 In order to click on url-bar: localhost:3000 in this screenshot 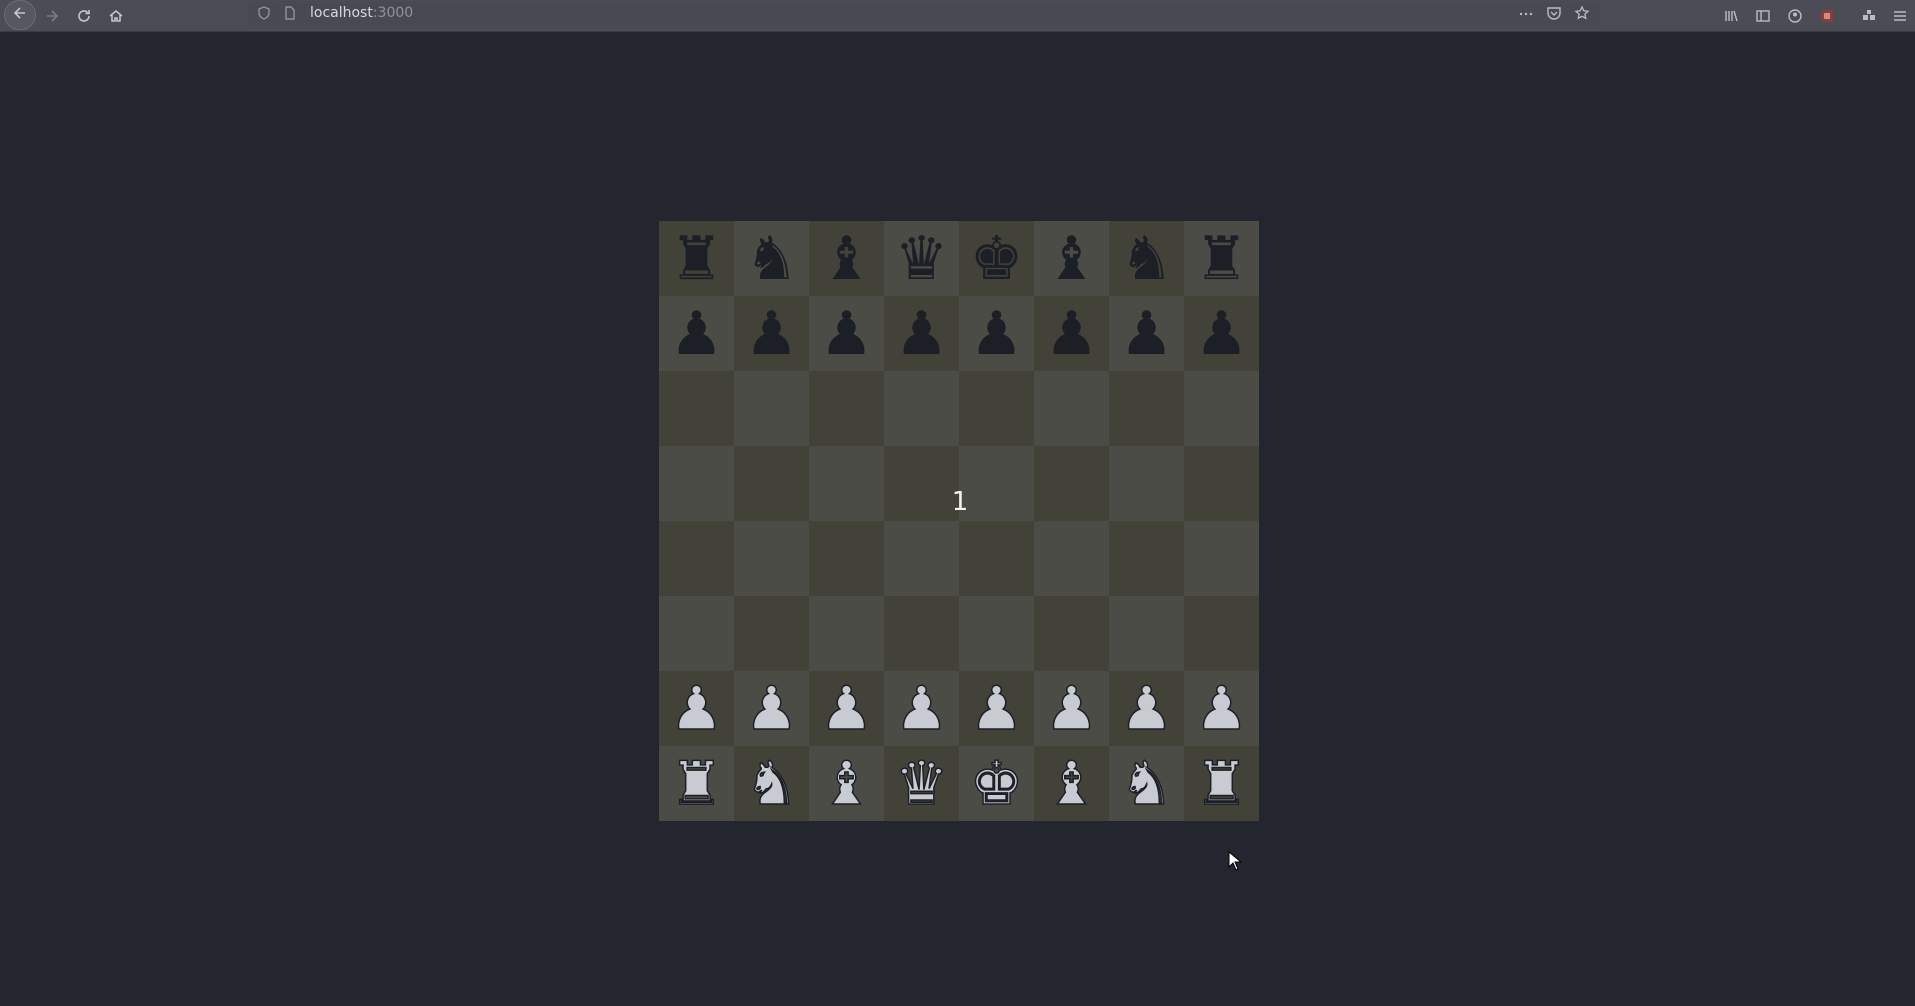, I will do `click(924, 13)`.